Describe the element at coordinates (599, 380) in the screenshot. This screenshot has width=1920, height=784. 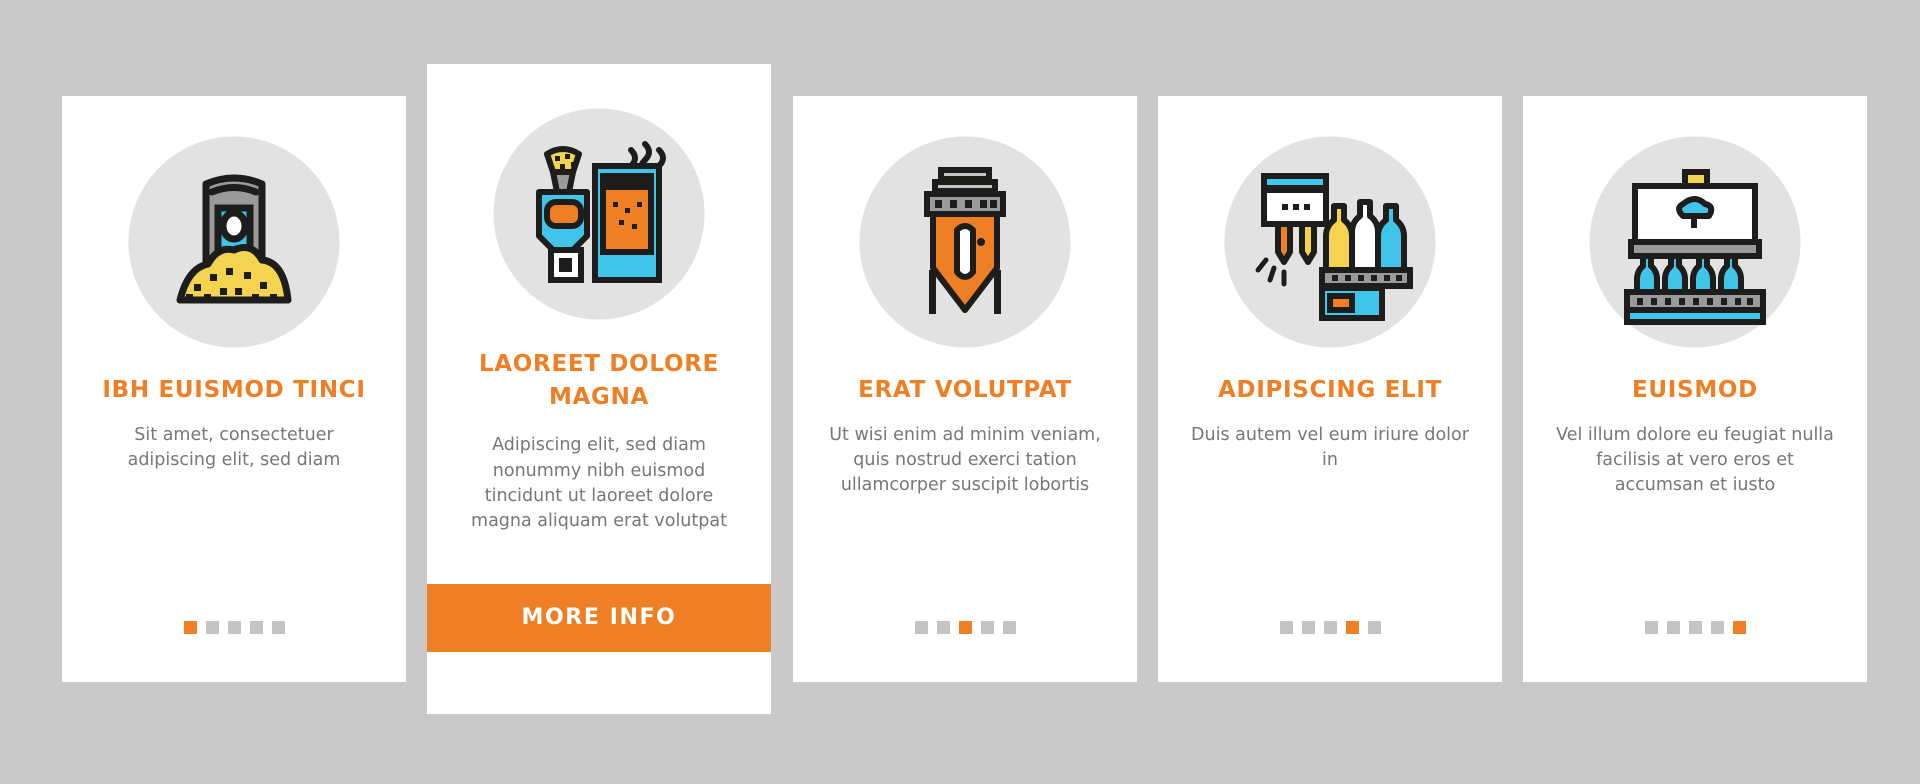
I see `card-2-title: LAOREET DOLORE MAGNA` at that location.